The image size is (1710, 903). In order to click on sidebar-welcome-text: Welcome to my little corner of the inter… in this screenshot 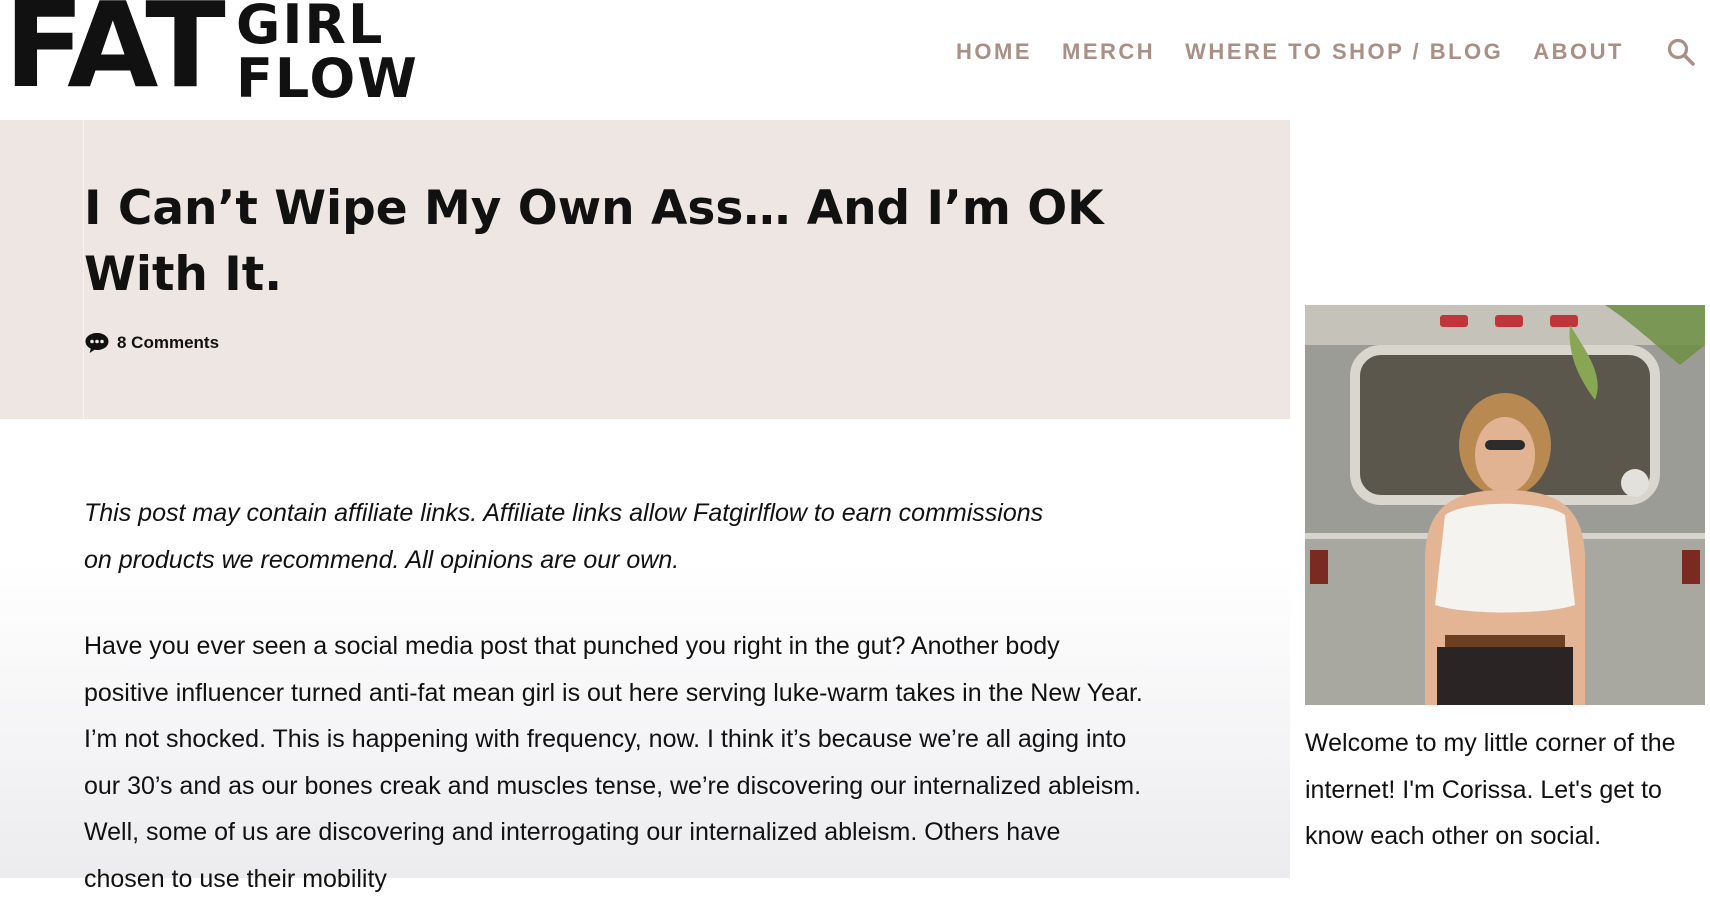, I will do `click(1490, 790)`.